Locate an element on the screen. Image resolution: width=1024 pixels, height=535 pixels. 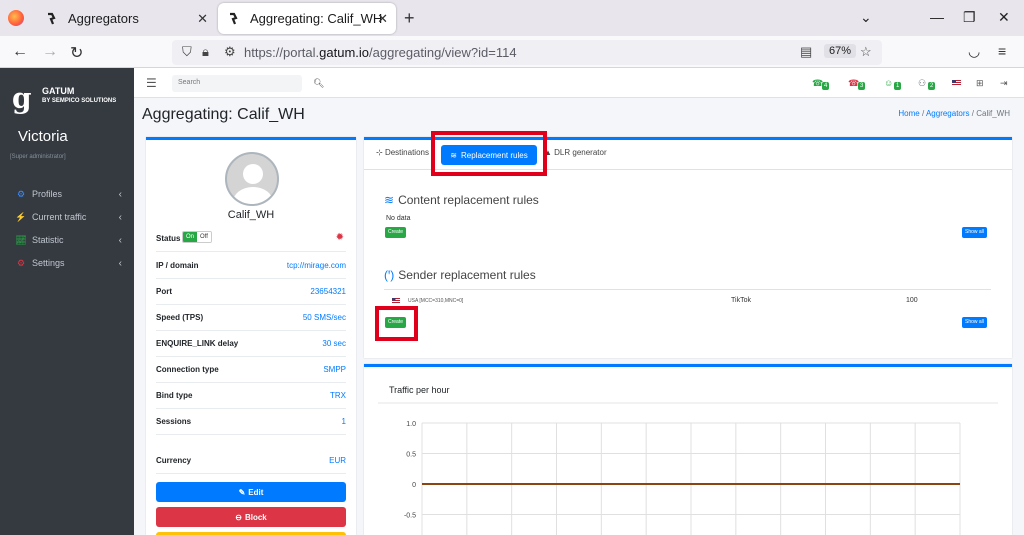
gatum-logo-icon: g is located at coordinates (22, 98).